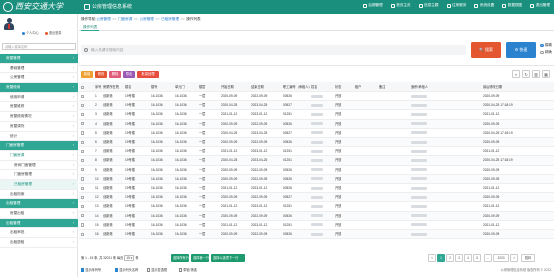 The height and width of the screenshot is (277, 554). Describe the element at coordinates (39, 233) in the screenshot. I see `sidebar-item: 出租审批 ›` at that location.